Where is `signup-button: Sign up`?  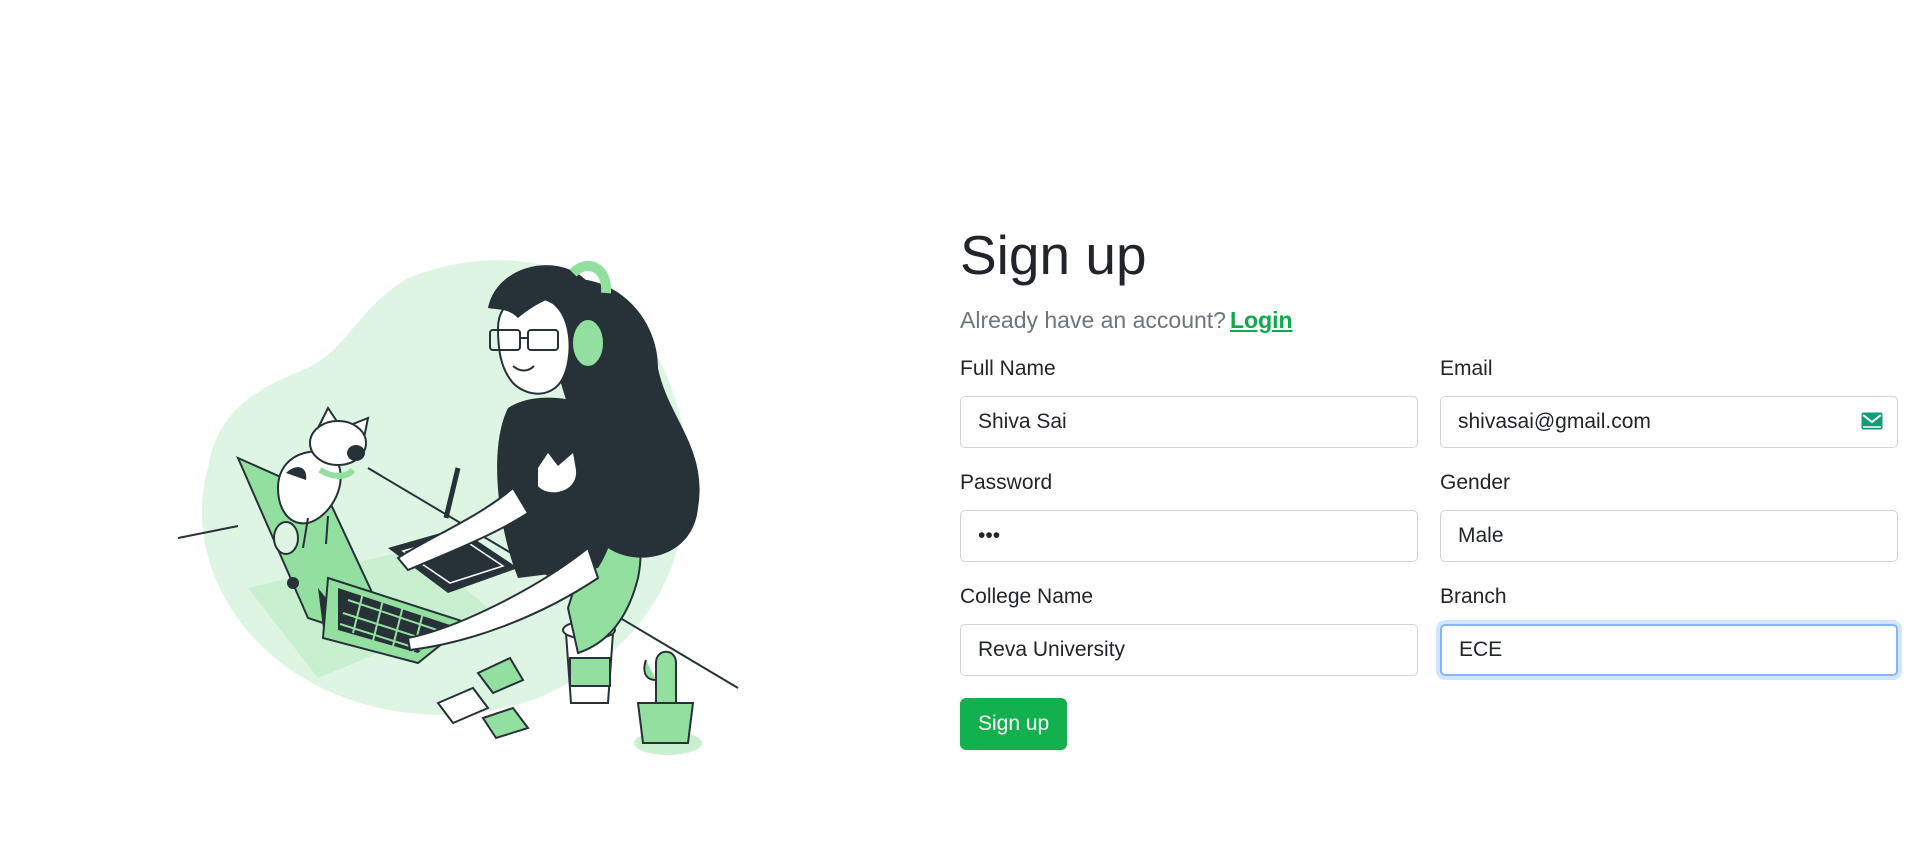
signup-button: Sign up is located at coordinates (1014, 724).